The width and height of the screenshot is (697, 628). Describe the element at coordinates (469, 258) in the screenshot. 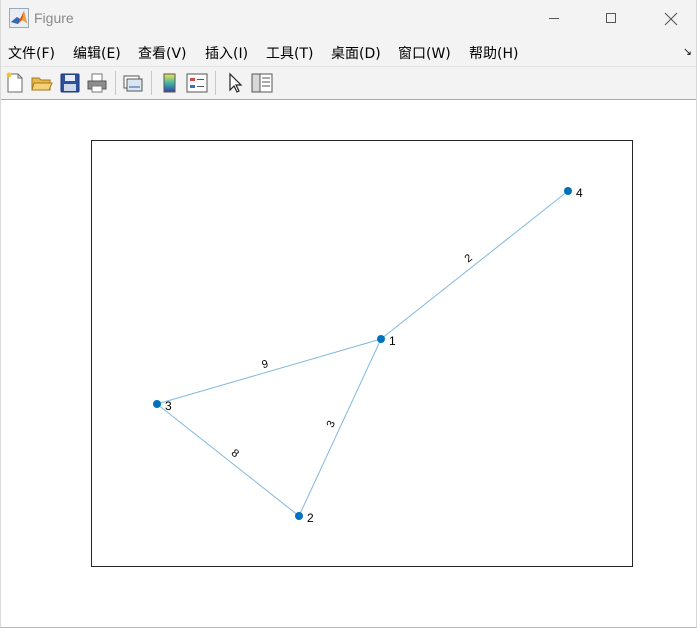

I see `edge-weight-label: 2` at that location.